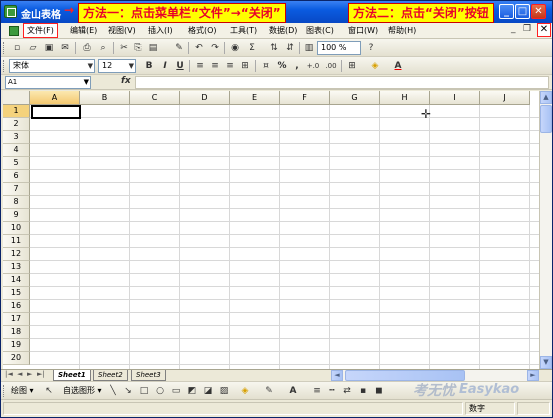  Describe the element at coordinates (363, 391) in the screenshot. I see `shadow-icon: ▪` at that location.